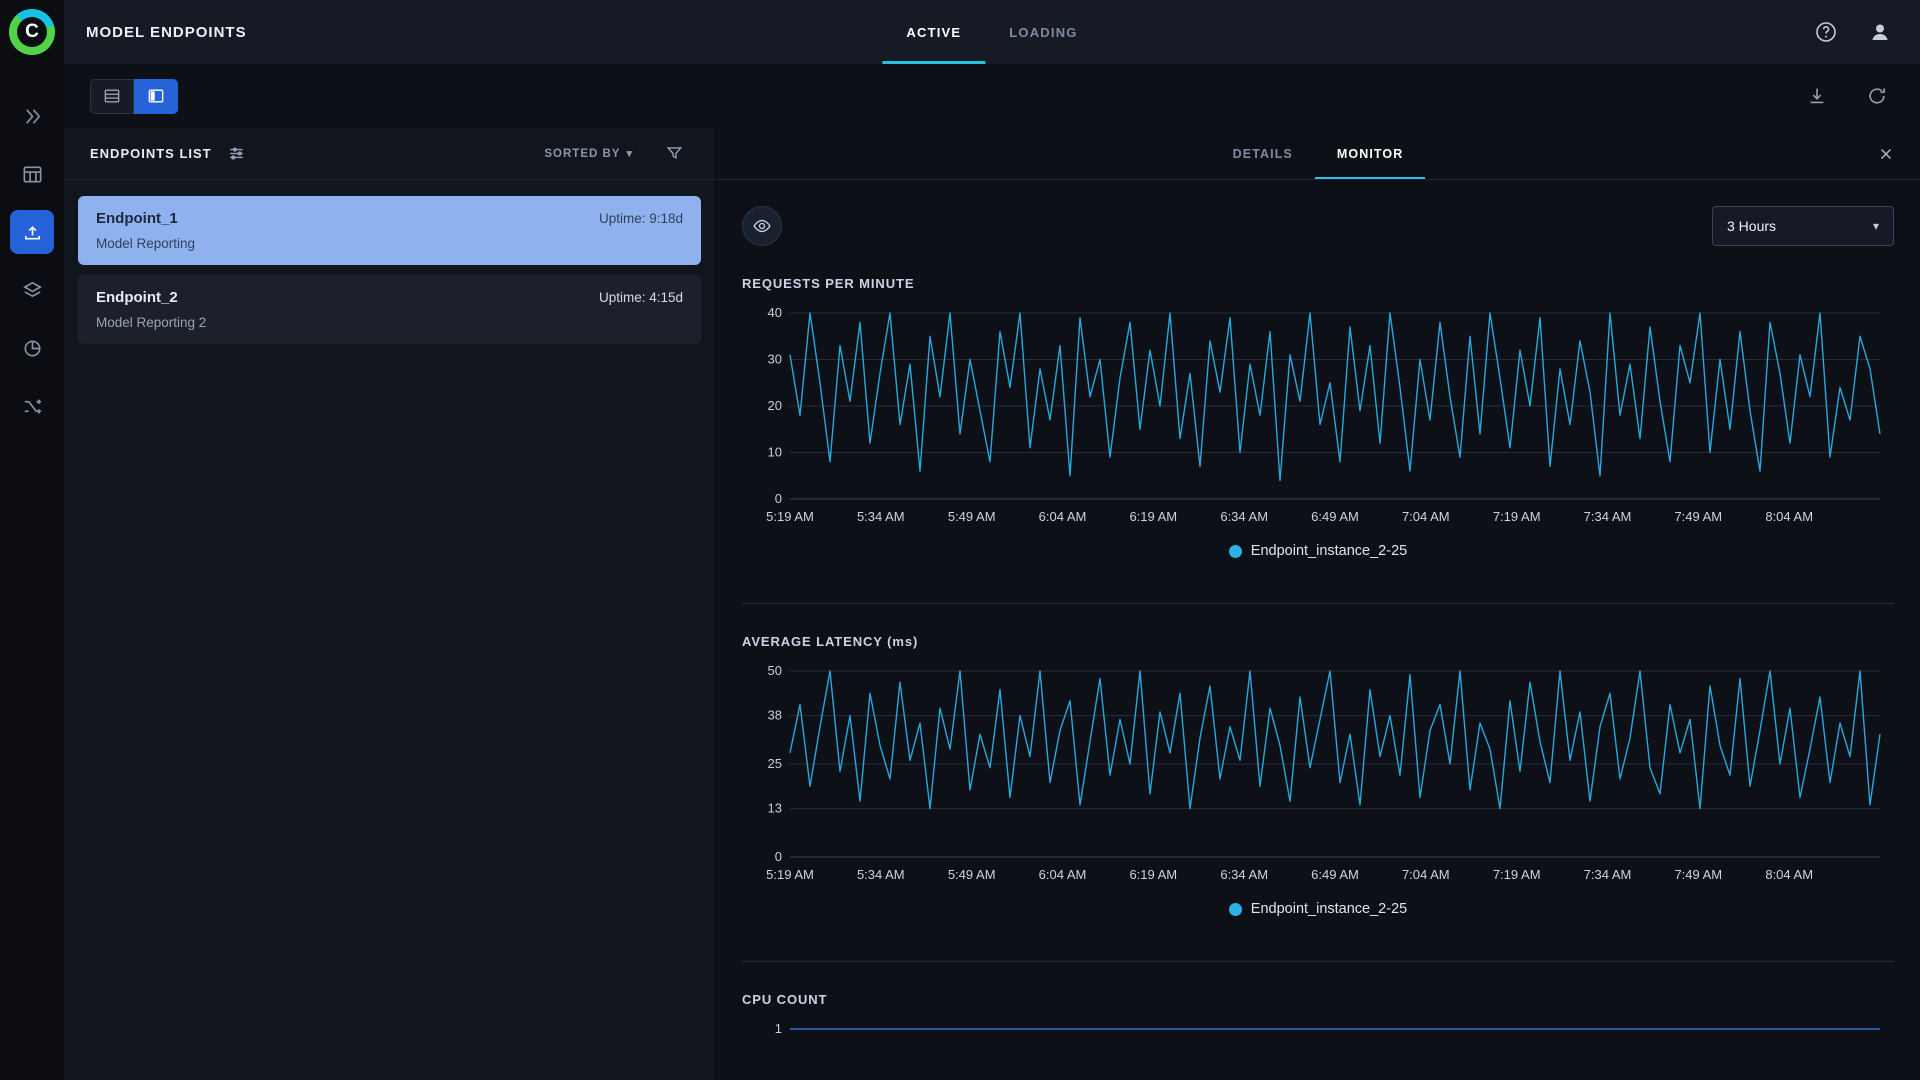 The width and height of the screenshot is (1920, 1080). Describe the element at coordinates (389, 297) in the screenshot. I see `endpoint-row: Endpoint_2 Uptime: 4:15d` at that location.